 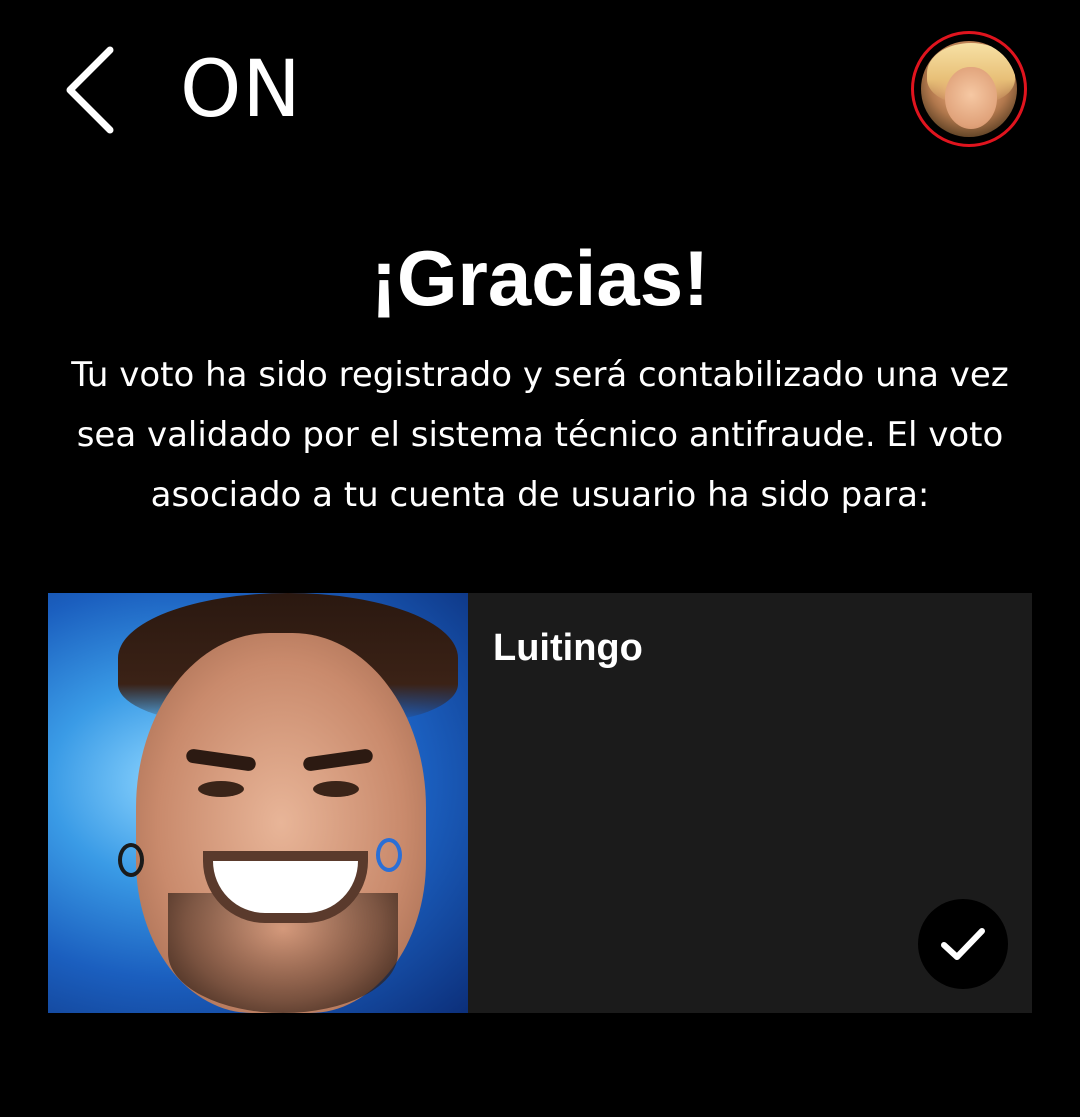 I want to click on back-button, so click(x=92, y=90).